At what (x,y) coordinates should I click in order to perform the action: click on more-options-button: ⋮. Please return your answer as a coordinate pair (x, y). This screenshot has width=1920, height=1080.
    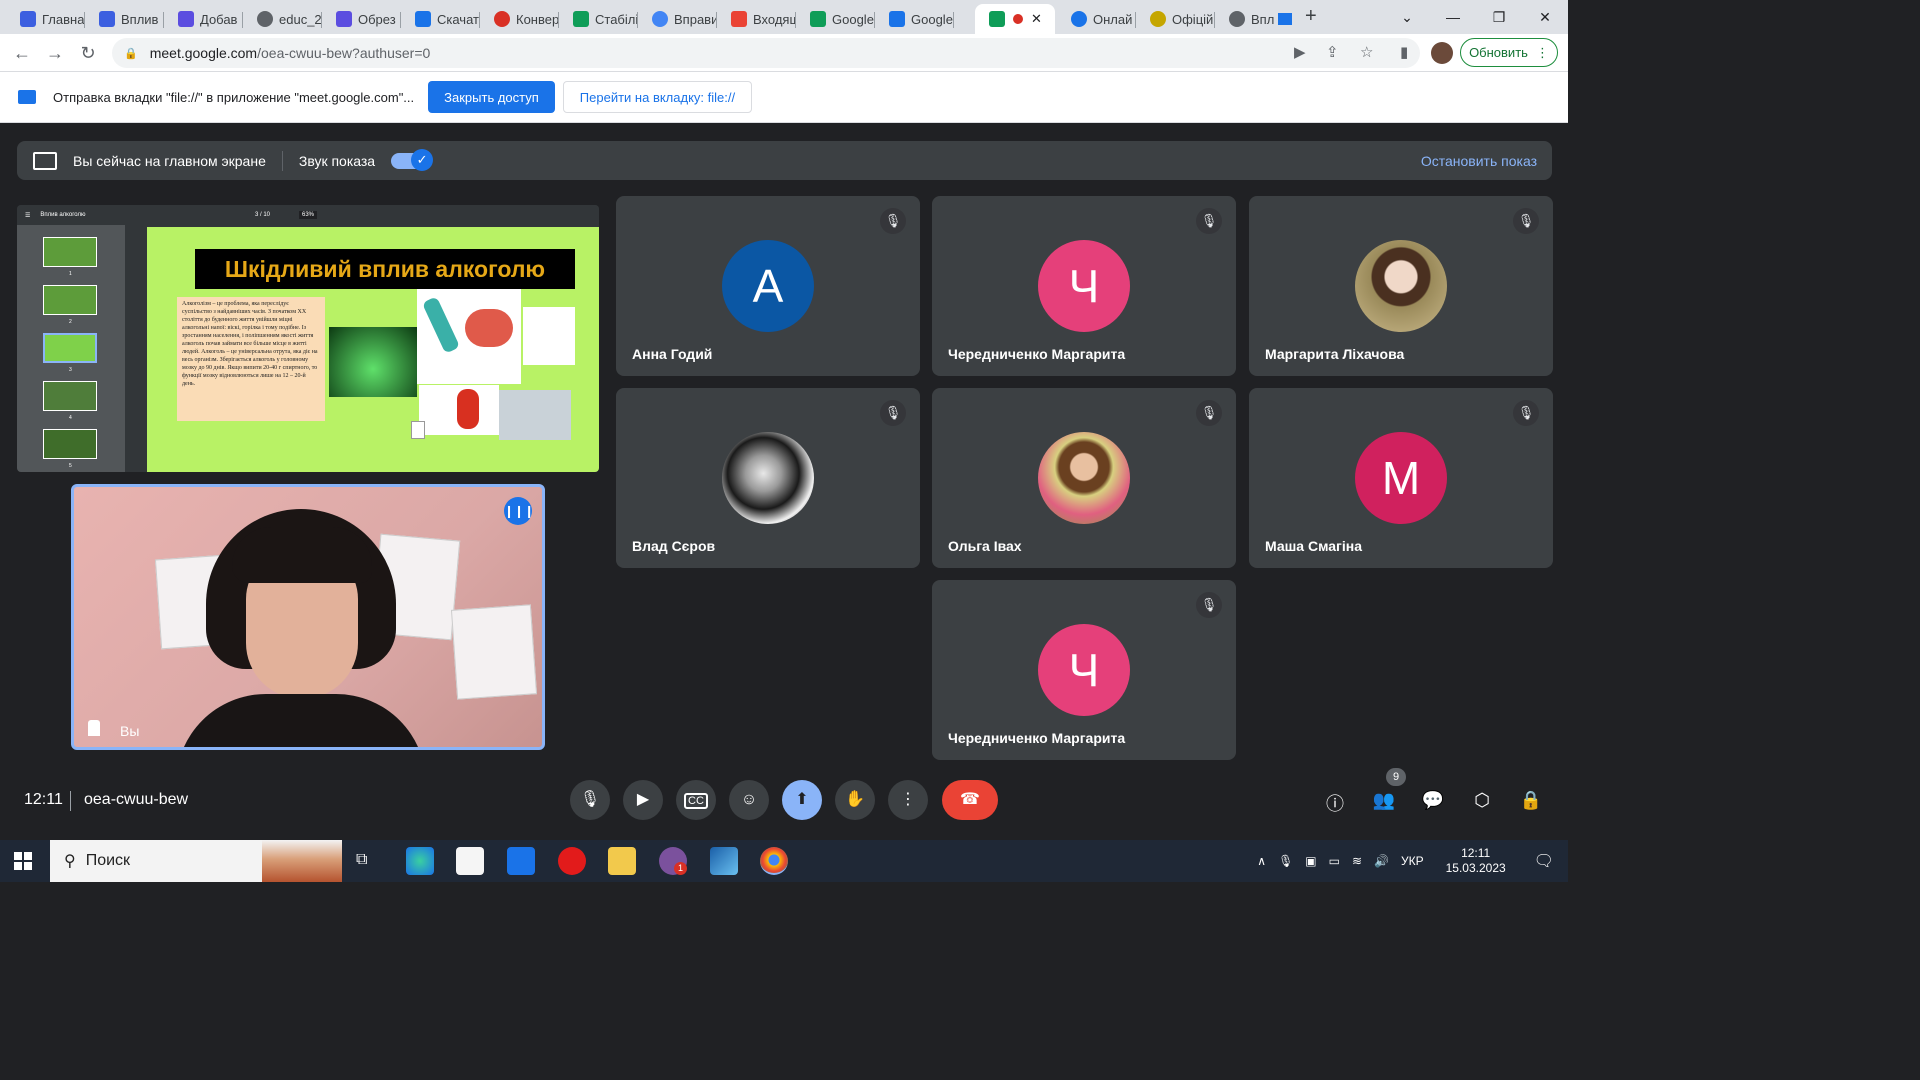
    Looking at the image, I should click on (908, 800).